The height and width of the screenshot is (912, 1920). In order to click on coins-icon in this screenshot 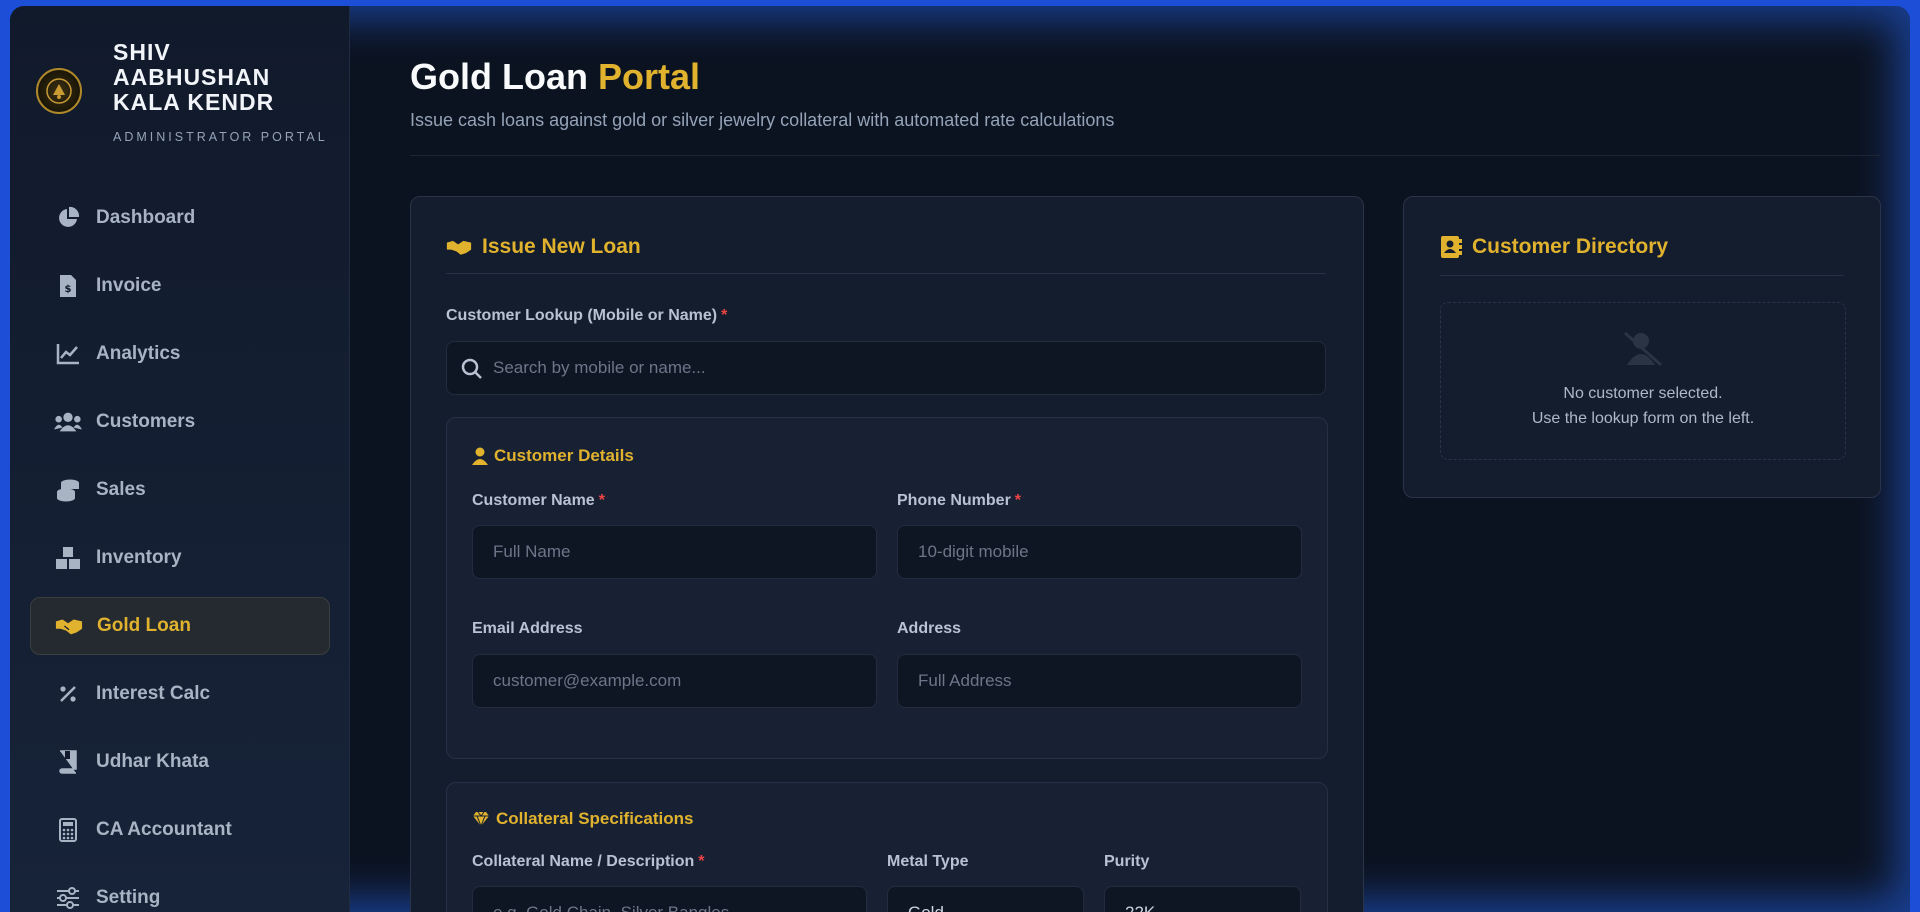, I will do `click(68, 490)`.